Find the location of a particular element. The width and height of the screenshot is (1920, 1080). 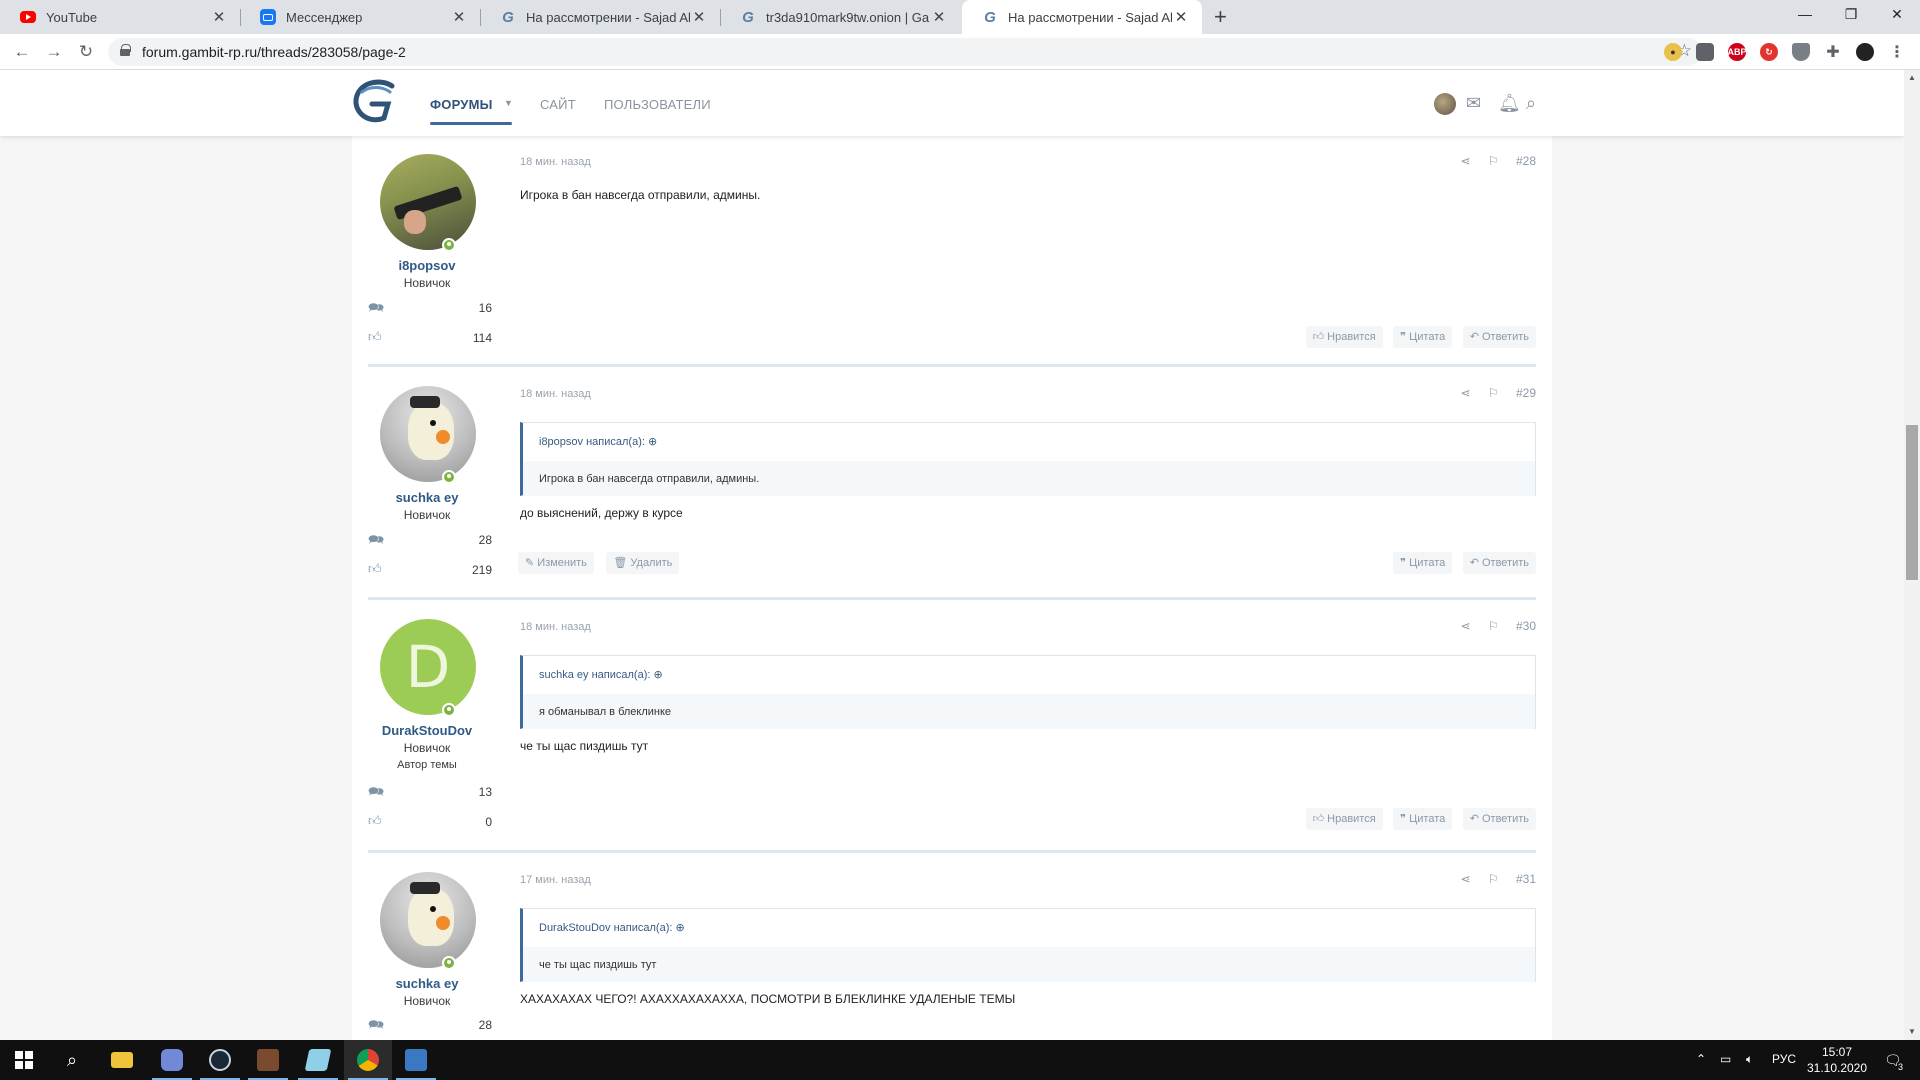

messenger-icon is located at coordinates (268, 17).